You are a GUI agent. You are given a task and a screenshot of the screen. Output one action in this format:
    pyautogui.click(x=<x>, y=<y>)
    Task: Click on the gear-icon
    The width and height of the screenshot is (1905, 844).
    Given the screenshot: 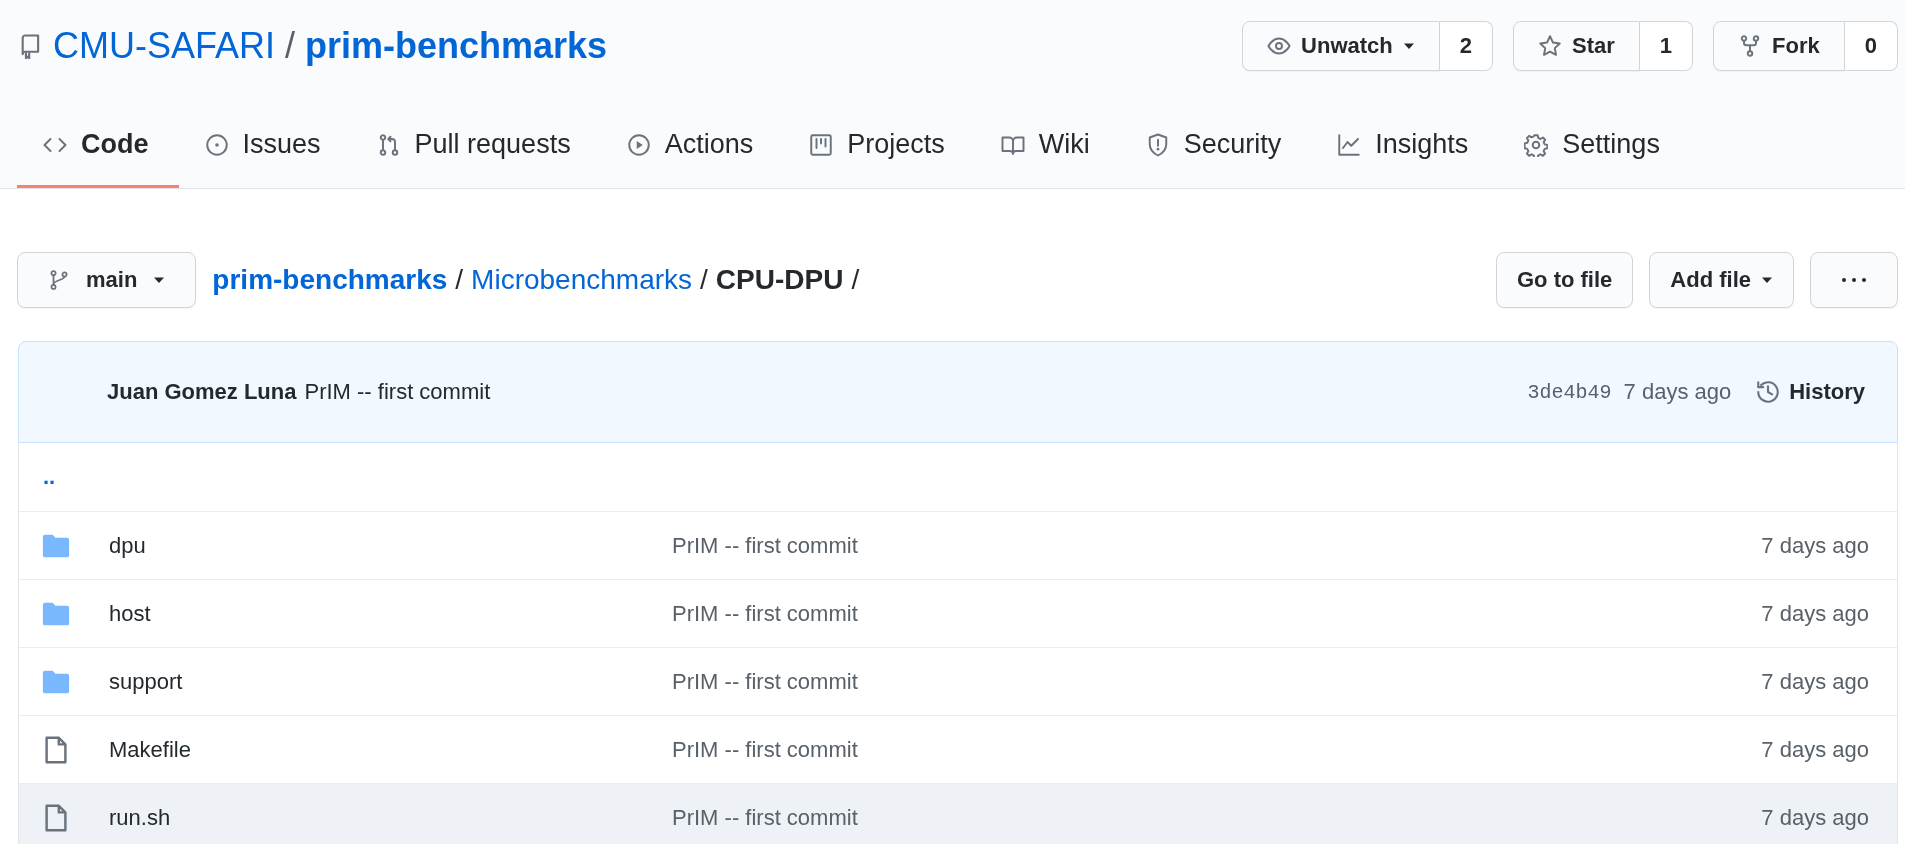 What is the action you would take?
    pyautogui.click(x=1536, y=144)
    